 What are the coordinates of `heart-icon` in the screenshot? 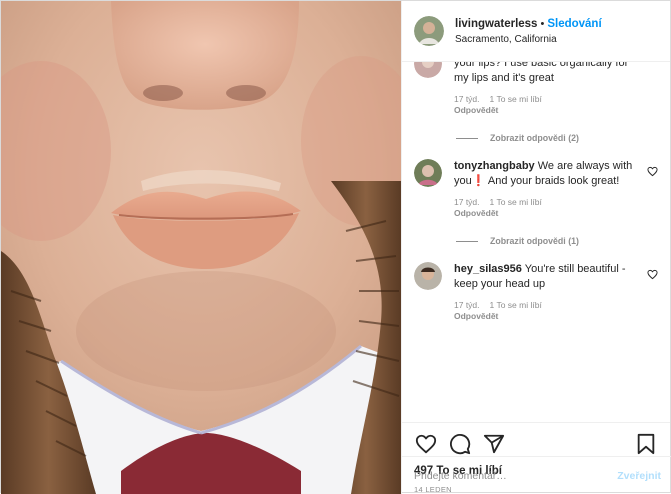 It's located at (426, 443).